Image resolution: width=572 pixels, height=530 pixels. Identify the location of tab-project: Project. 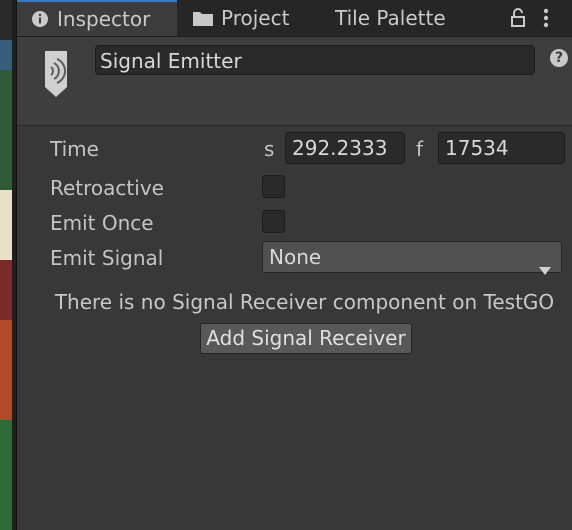
(241, 18).